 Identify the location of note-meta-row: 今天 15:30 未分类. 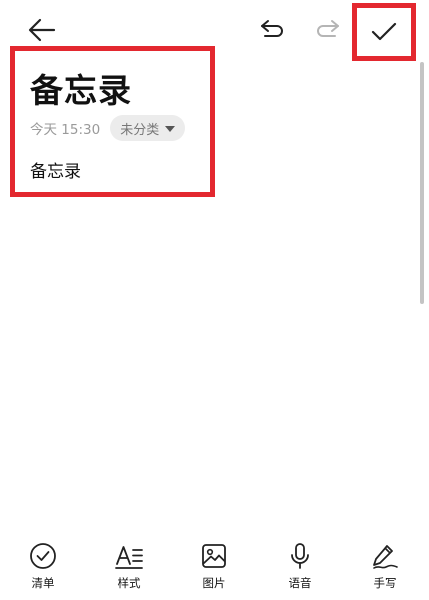
(108, 128).